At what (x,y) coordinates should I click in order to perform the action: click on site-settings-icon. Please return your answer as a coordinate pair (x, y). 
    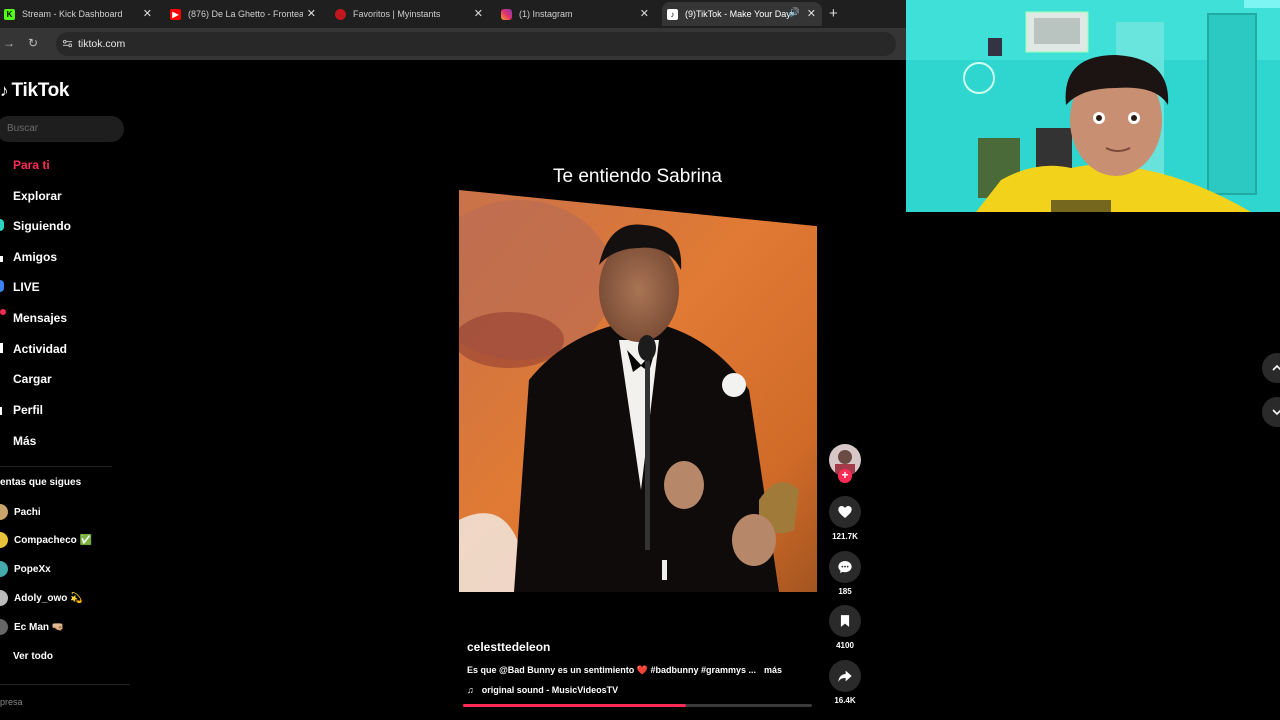
    Looking at the image, I should click on (67, 43).